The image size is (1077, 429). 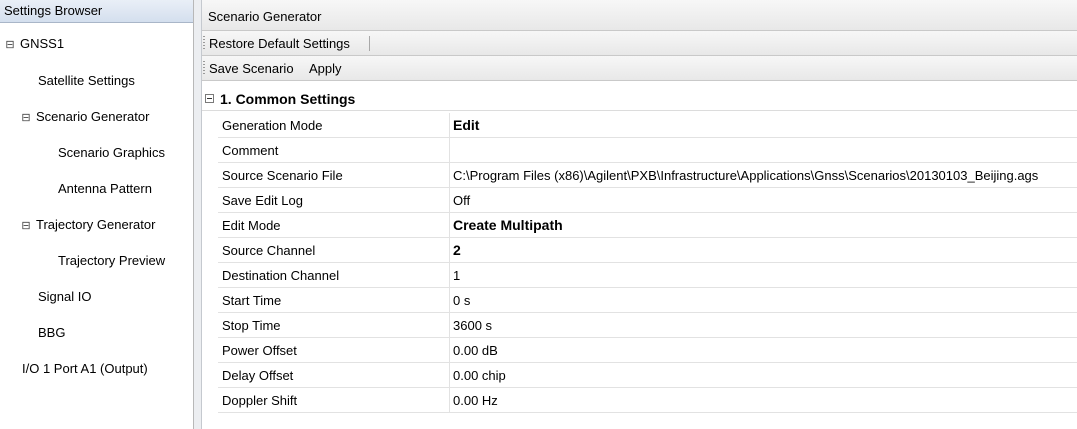 I want to click on tree-item: Satellite Settings, so click(x=86, y=81).